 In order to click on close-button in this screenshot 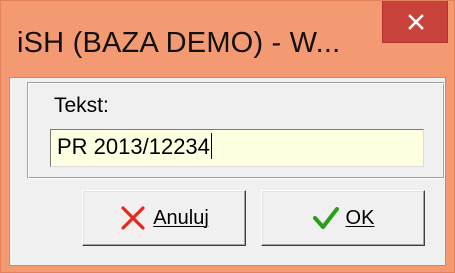, I will do `click(415, 22)`.